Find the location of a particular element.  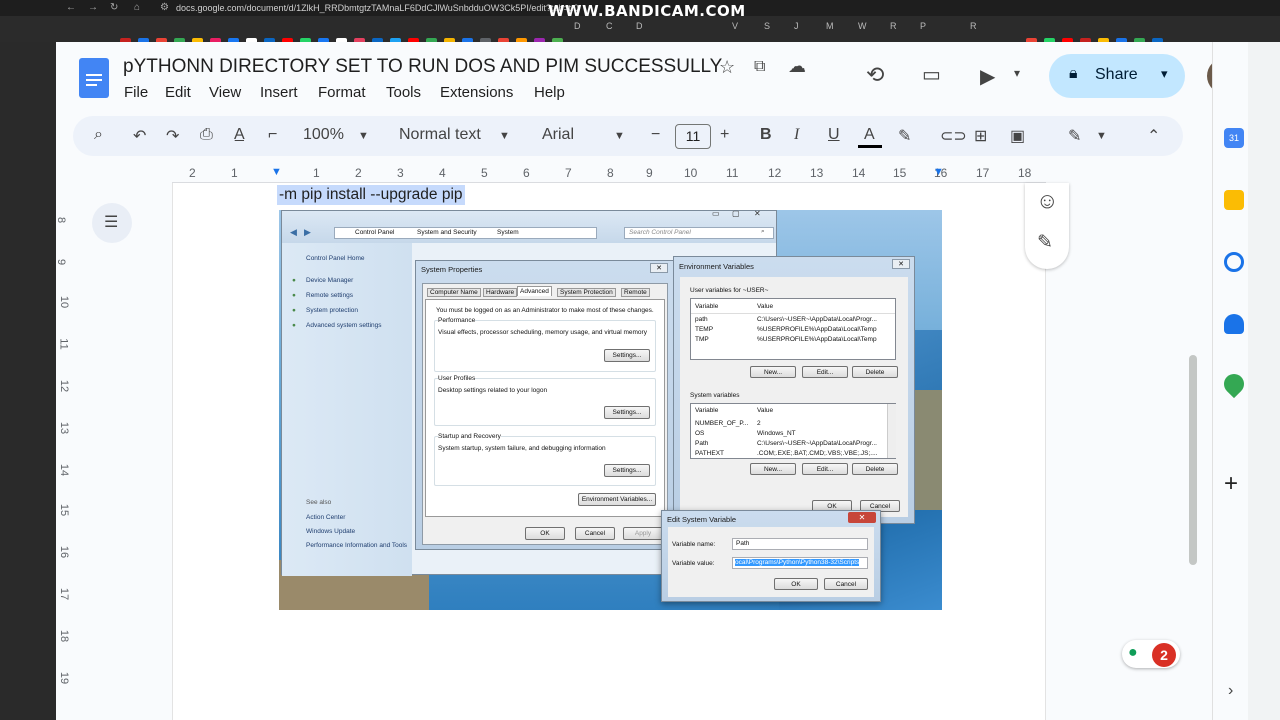

breadcrumb-item: Control Panel is located at coordinates (374, 232).